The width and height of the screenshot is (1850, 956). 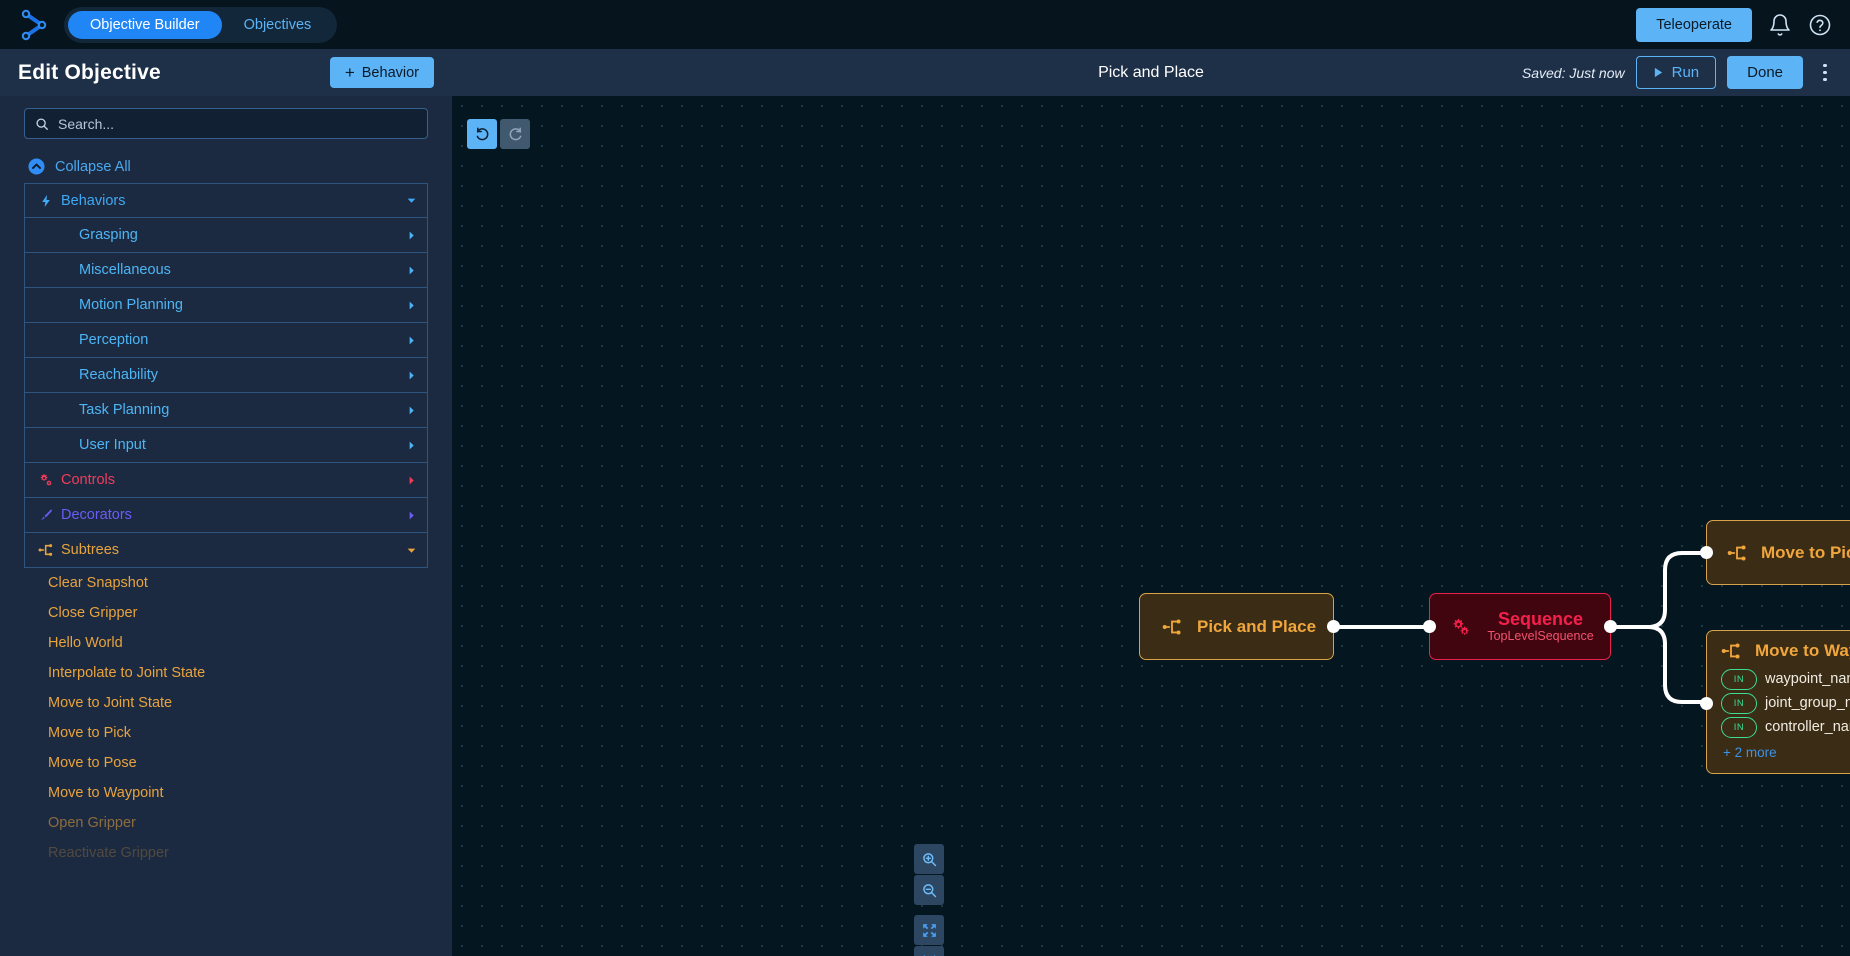 What do you see at coordinates (929, 859) in the screenshot?
I see `zoom-in-button` at bounding box center [929, 859].